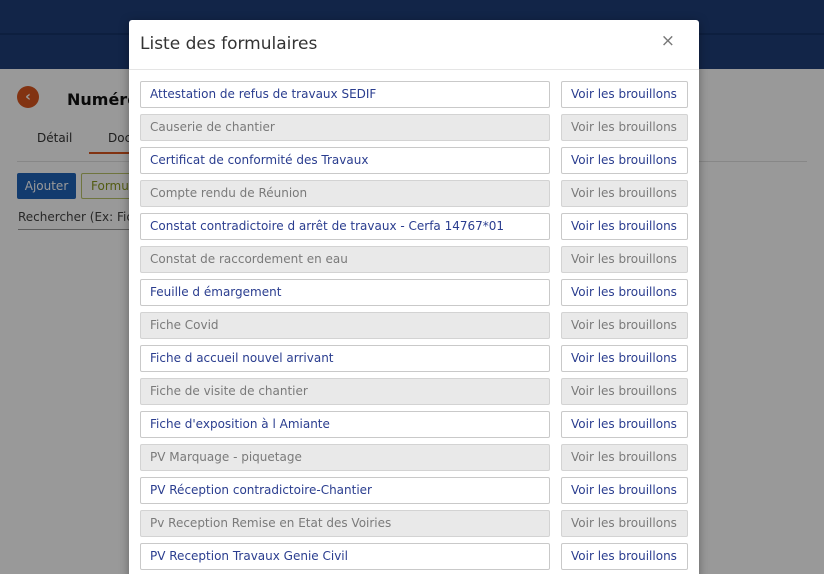  What do you see at coordinates (345, 160) in the screenshot?
I see `form-name-button: Certificat de conformité des Travaux` at bounding box center [345, 160].